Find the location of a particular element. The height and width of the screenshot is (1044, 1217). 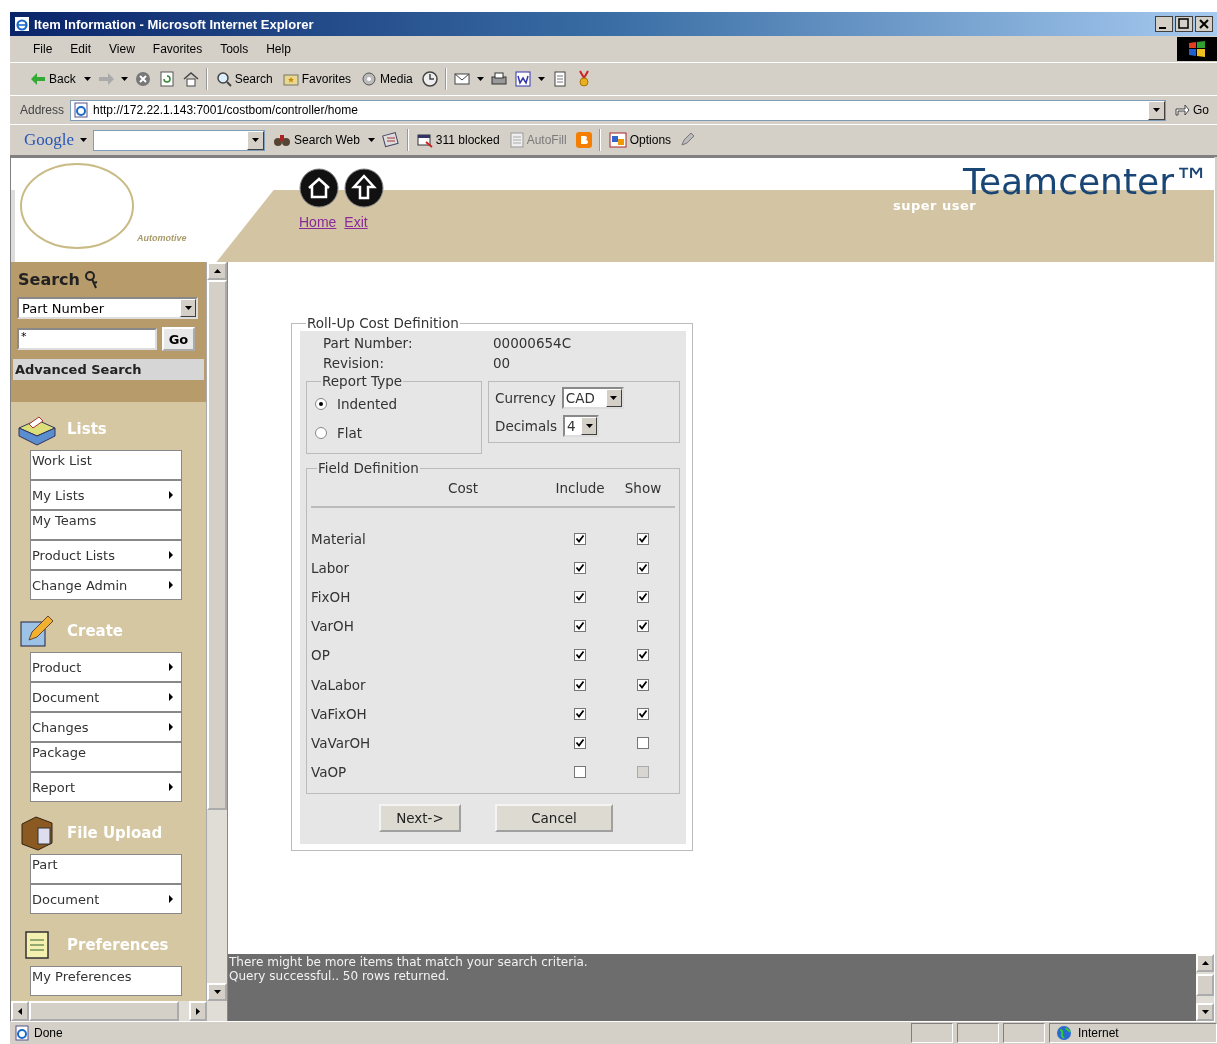

window-icon is located at coordinates (424, 140).